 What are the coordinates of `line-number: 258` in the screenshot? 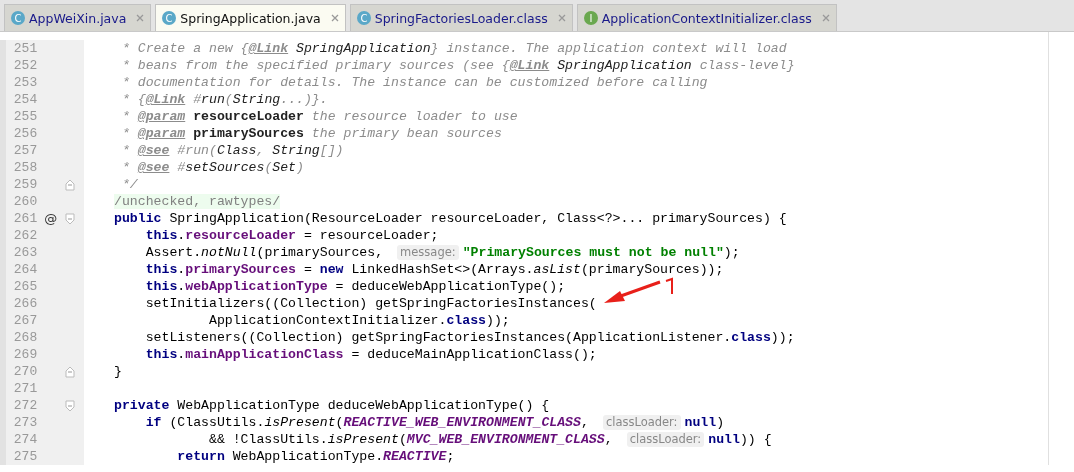 It's located at (25, 167).